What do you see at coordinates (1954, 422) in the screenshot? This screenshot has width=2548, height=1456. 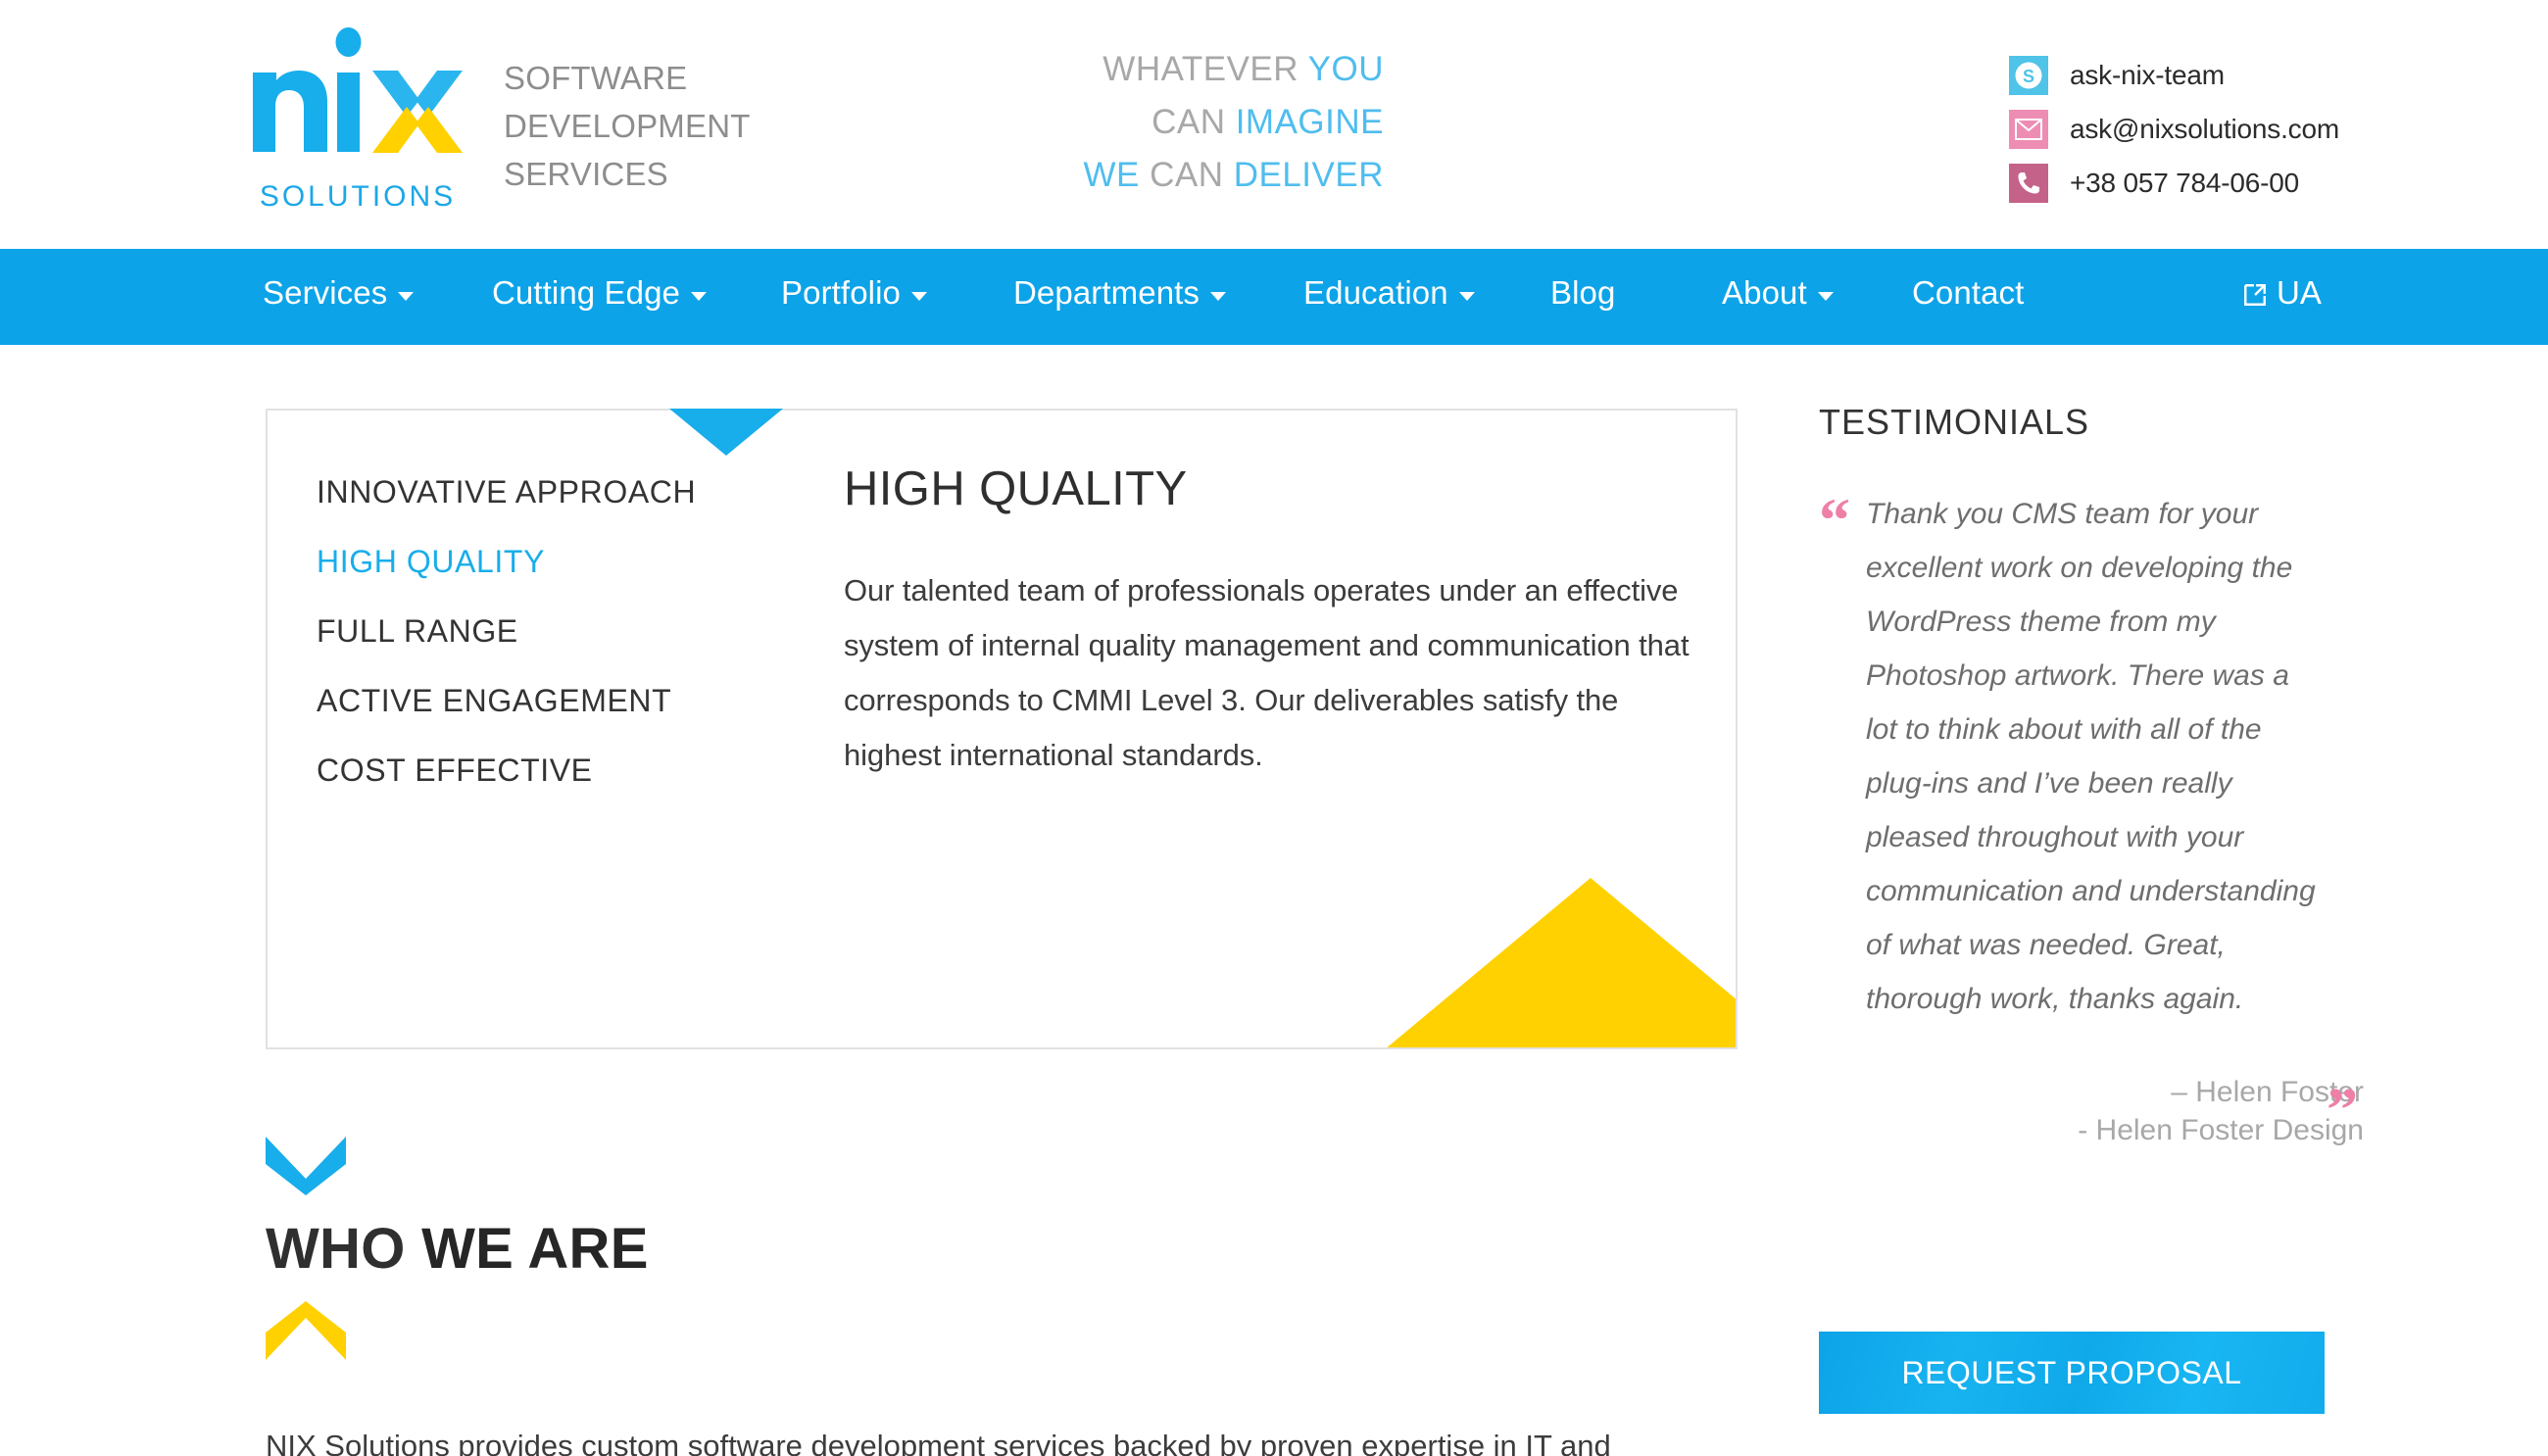 I see `testimonials-title: TESTIMONIALS` at bounding box center [1954, 422].